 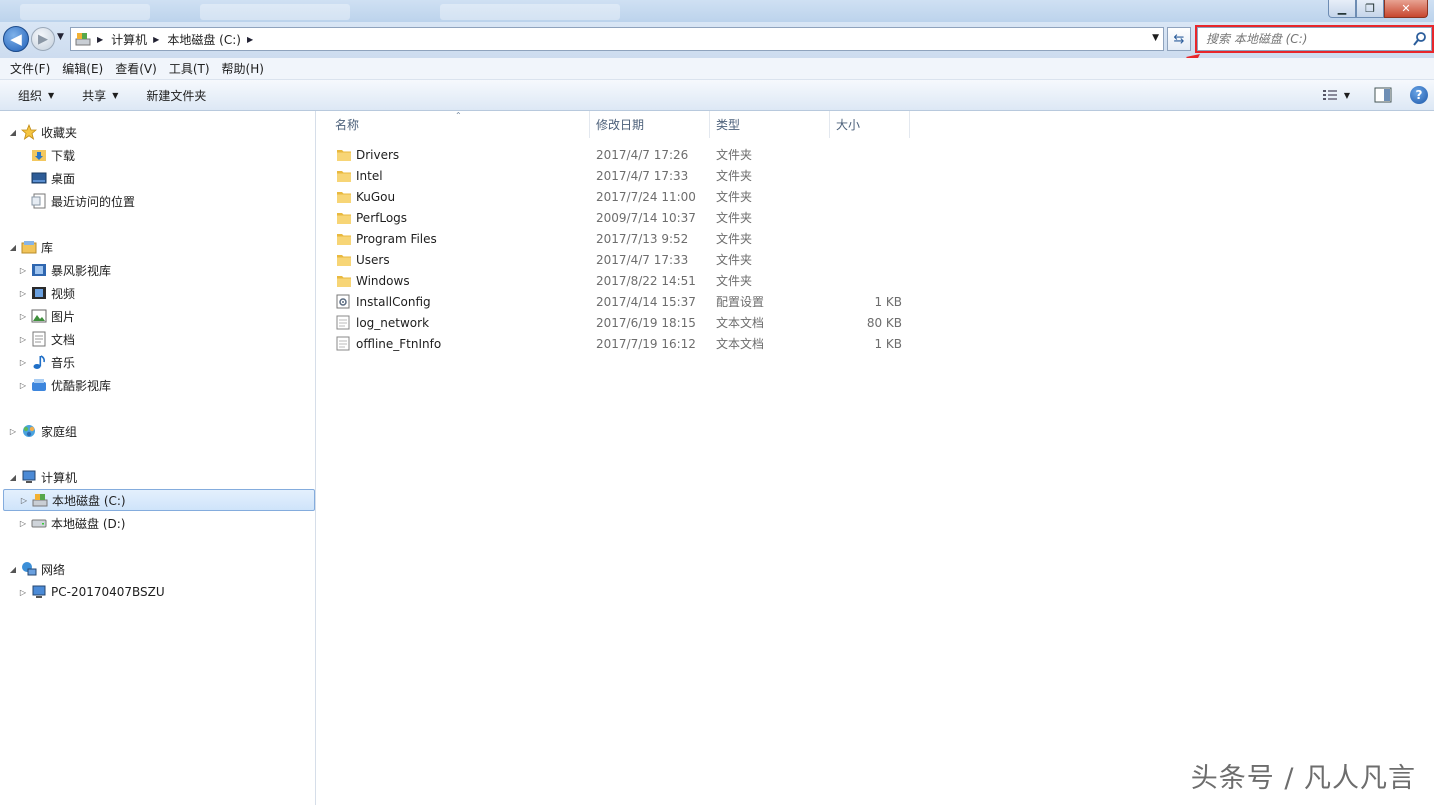 I want to click on tree-label: PC-20170407BSZU, so click(x=108, y=592).